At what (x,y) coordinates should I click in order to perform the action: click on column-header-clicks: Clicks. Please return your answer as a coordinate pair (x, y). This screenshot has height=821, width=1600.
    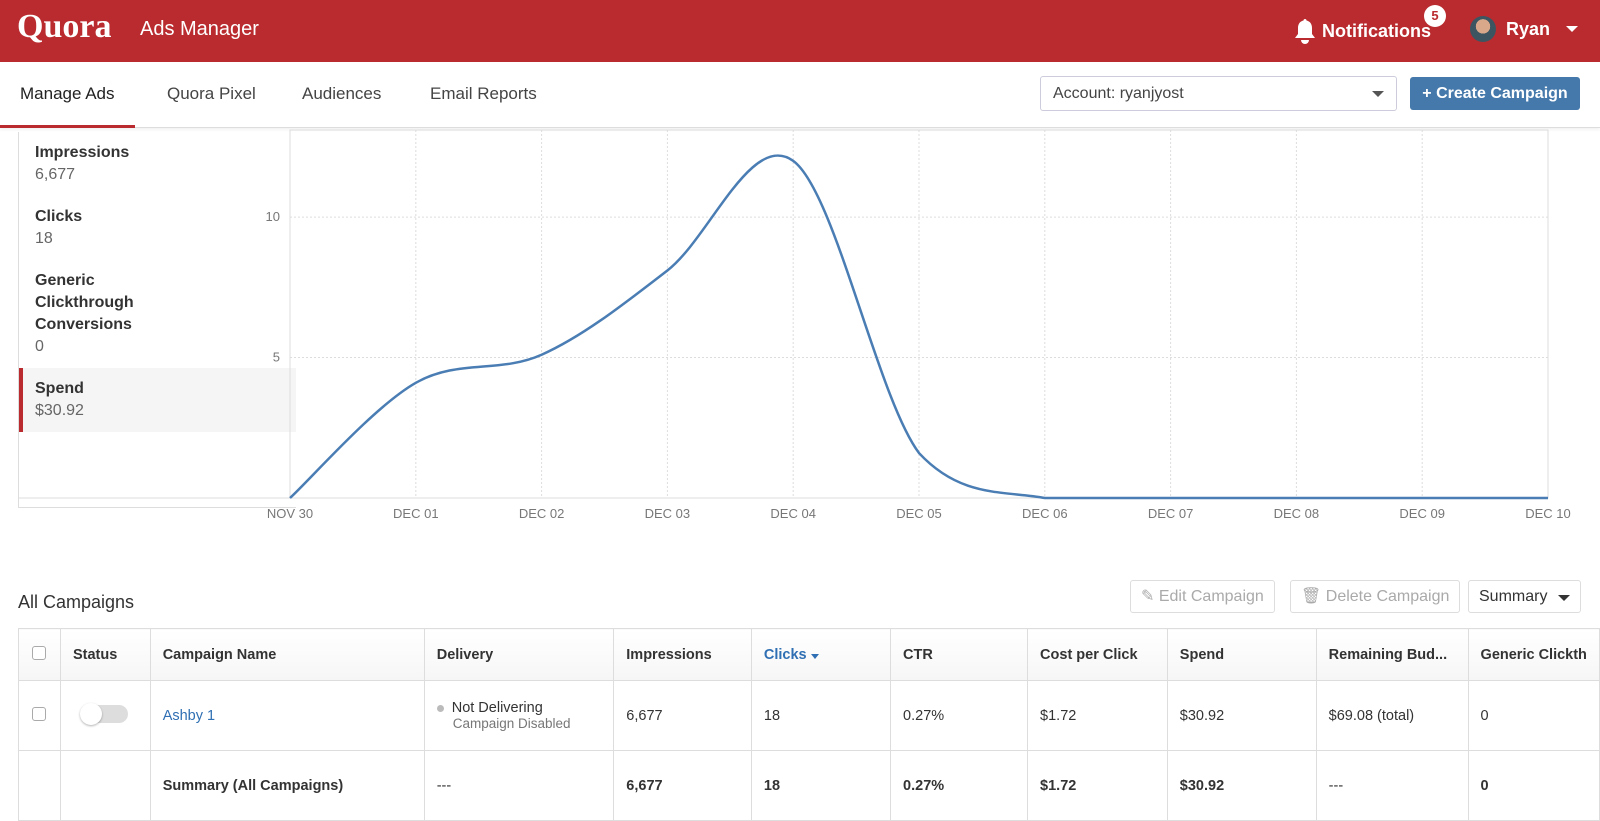
    Looking at the image, I should click on (821, 654).